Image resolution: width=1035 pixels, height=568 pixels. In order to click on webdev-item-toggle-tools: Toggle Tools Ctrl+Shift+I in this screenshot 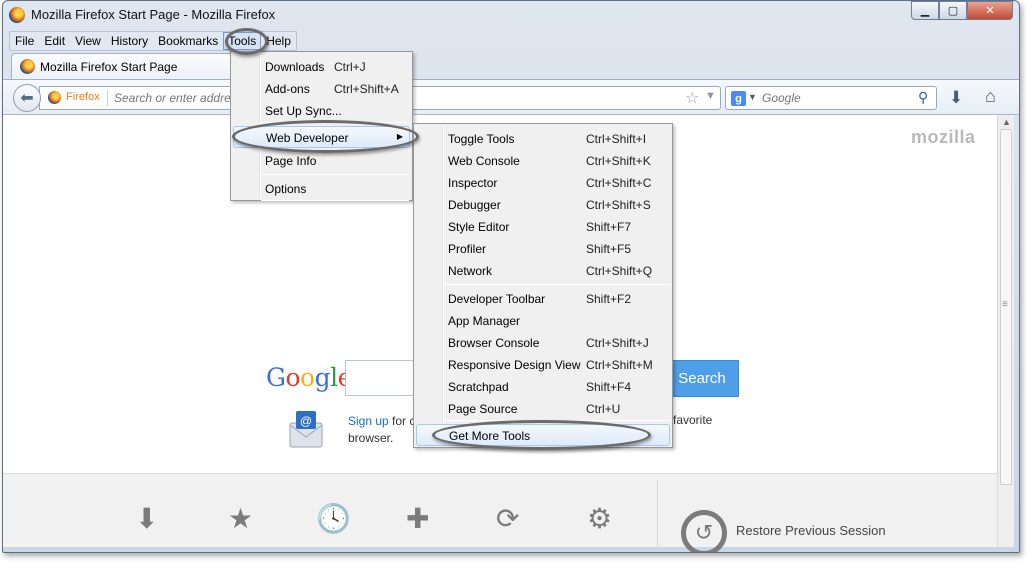, I will do `click(543, 139)`.